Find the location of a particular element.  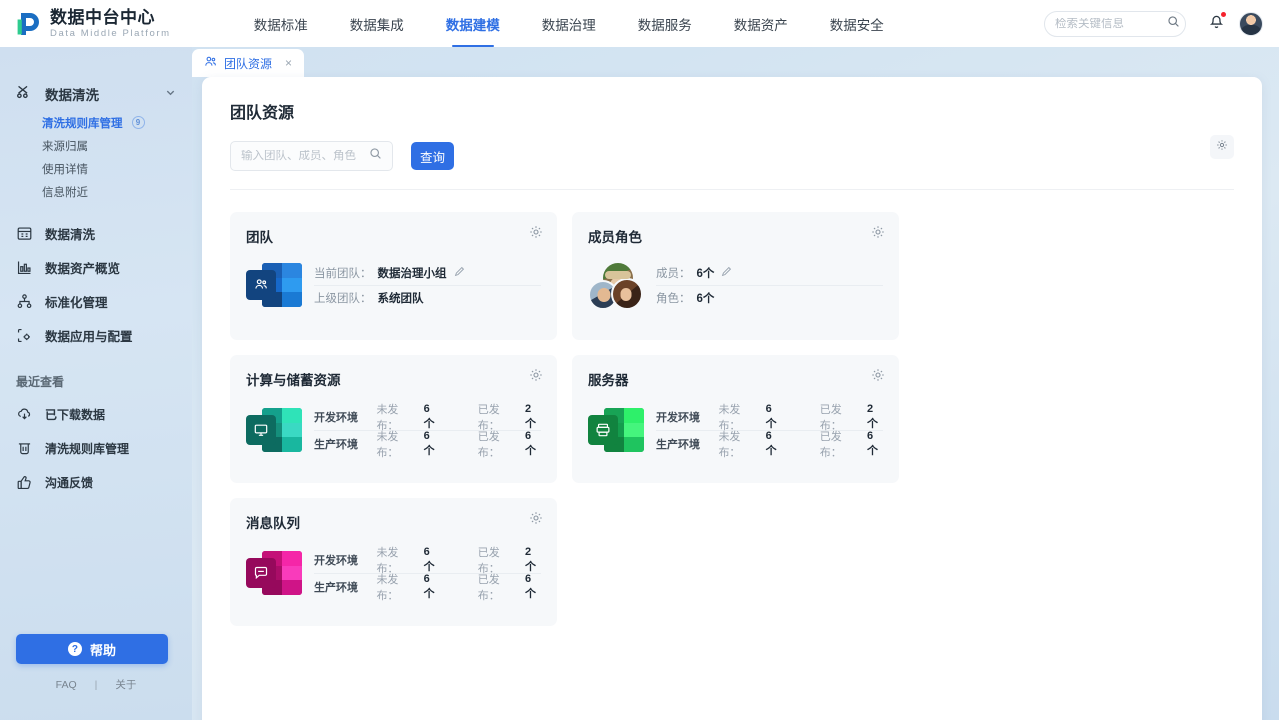

team-search-input is located at coordinates (305, 156).